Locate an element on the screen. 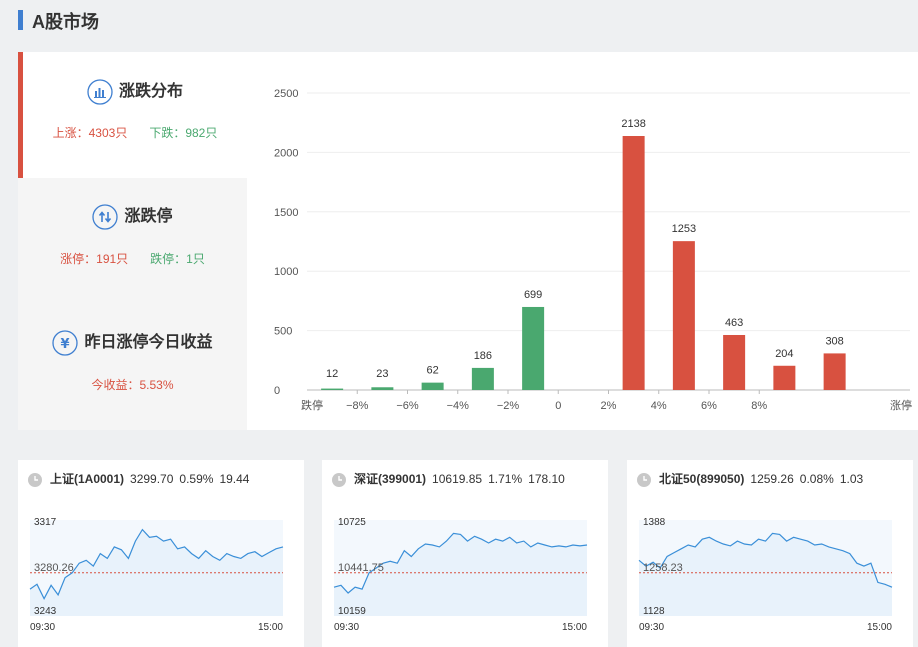 This screenshot has height=647, width=918. x-tick-label: −4% is located at coordinates (458, 406).